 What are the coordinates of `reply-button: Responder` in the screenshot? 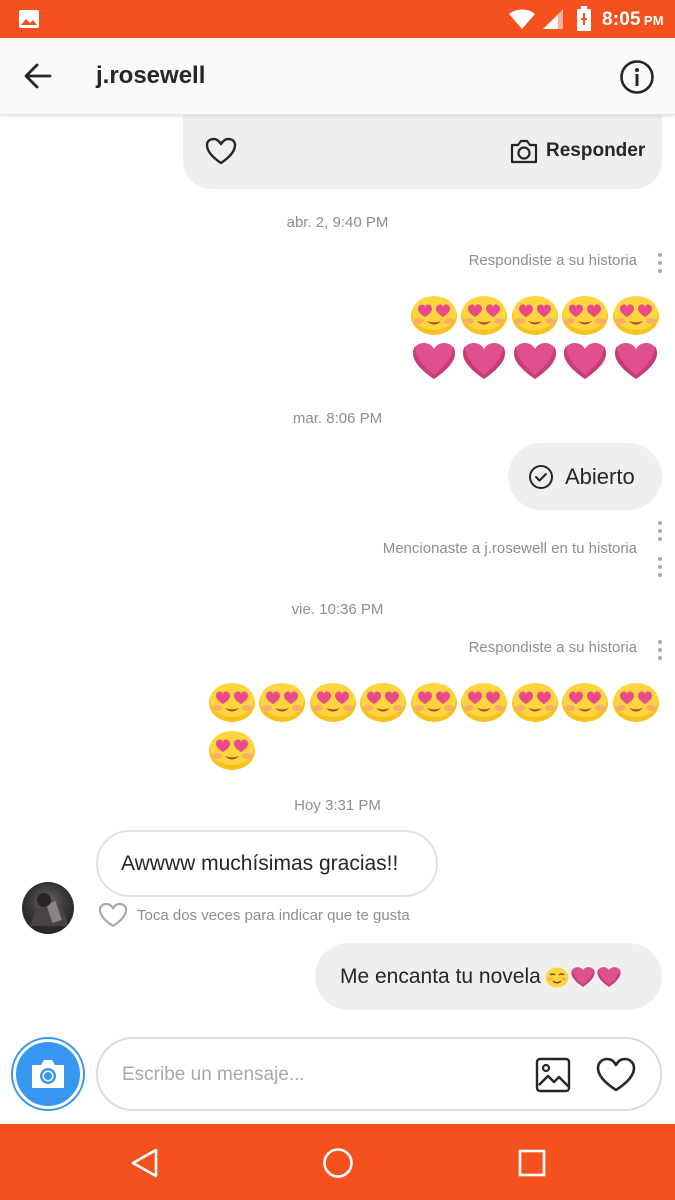 It's located at (577, 151).